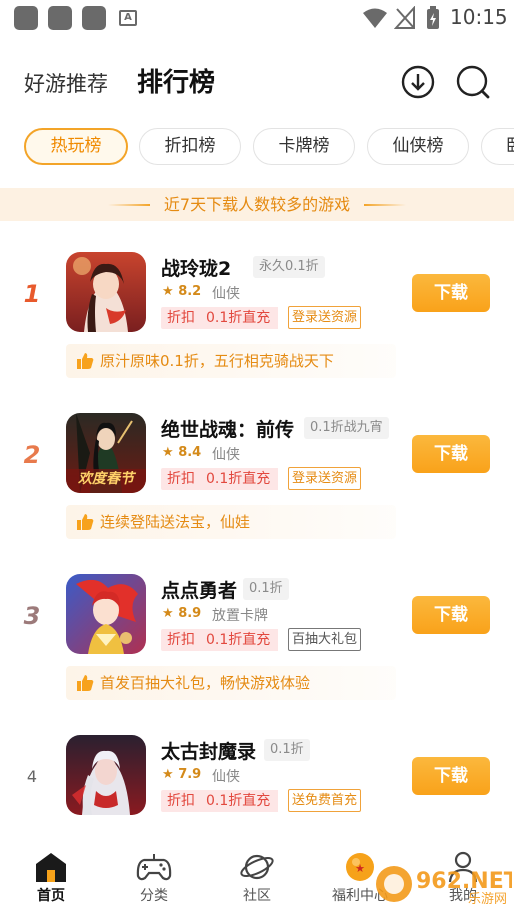 This screenshot has height=913, width=514. I want to click on recommendation: 连续登陆送法宝，仙娃, so click(231, 522).